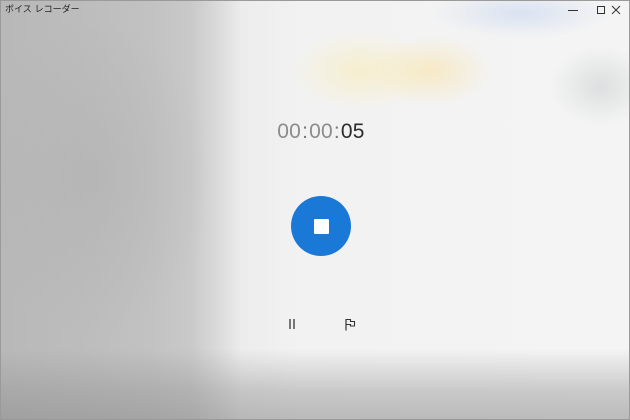  Describe the element at coordinates (315, 10) in the screenshot. I see `title-bar: ボイス レコーダー` at that location.